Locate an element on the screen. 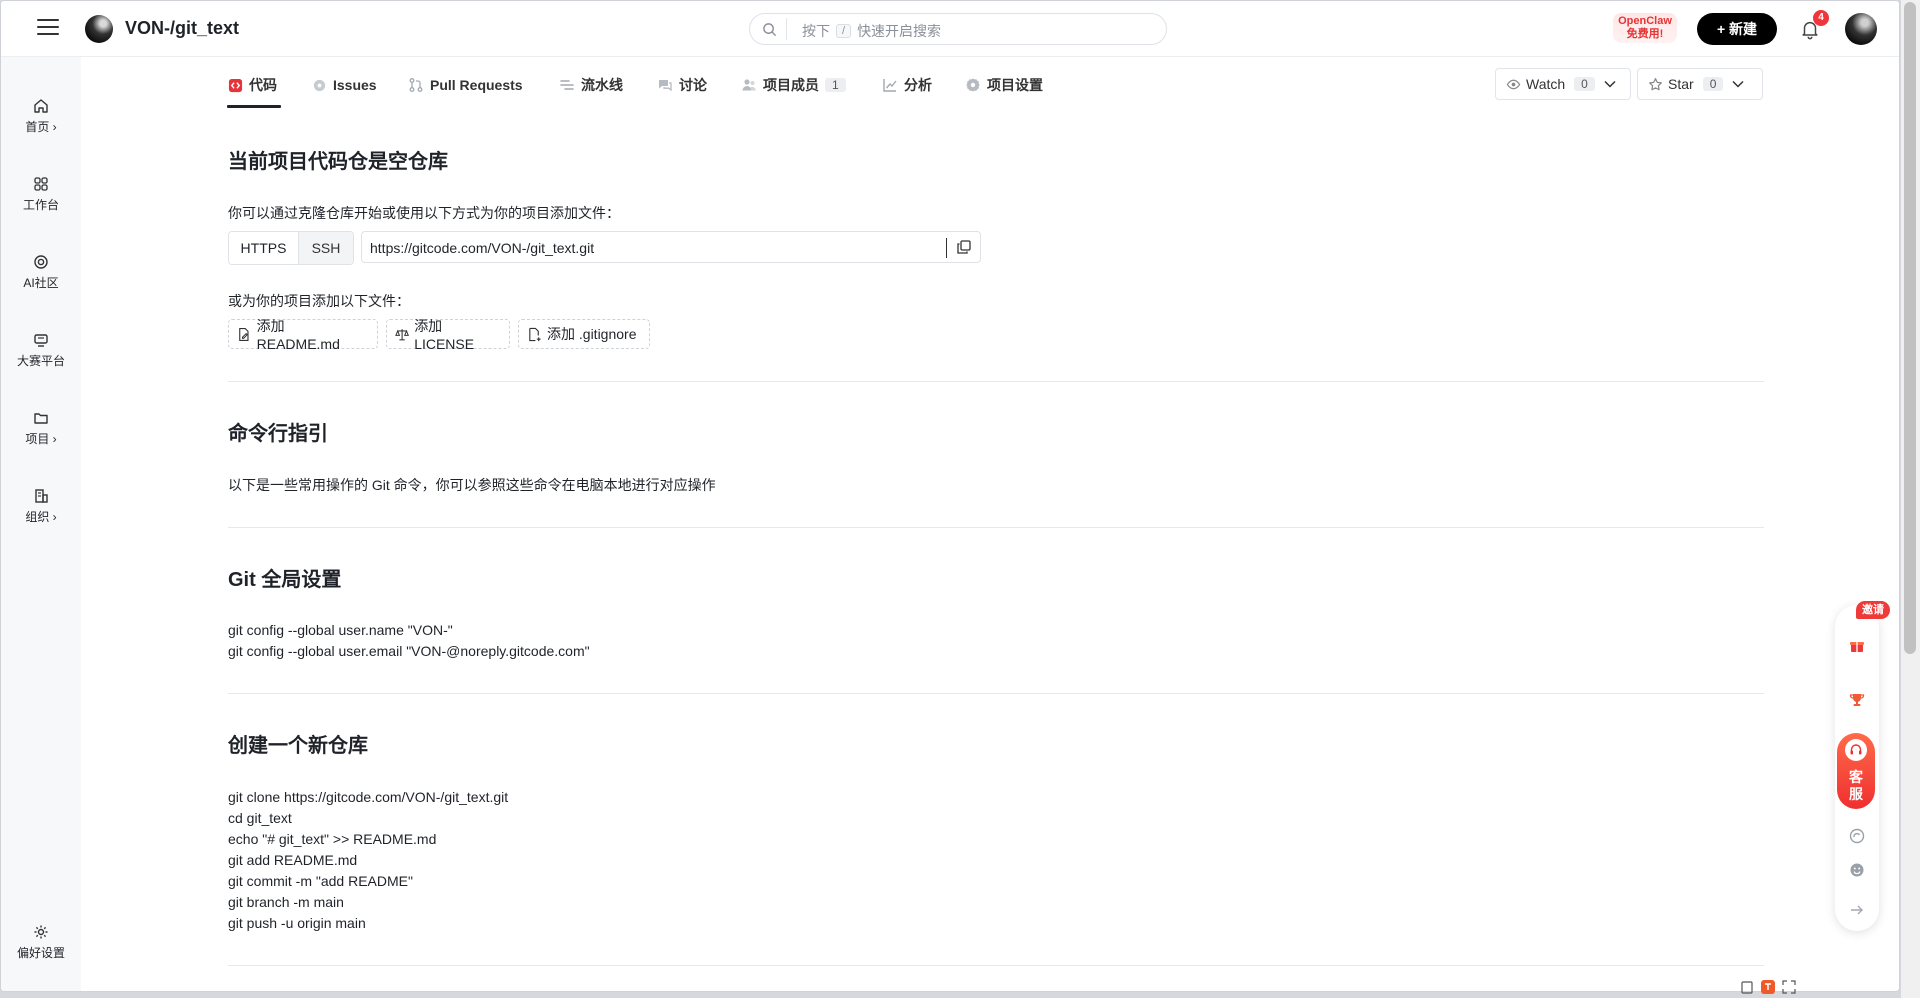 The height and width of the screenshot is (998, 1920). fullscreen-icon is located at coordinates (1789, 987).